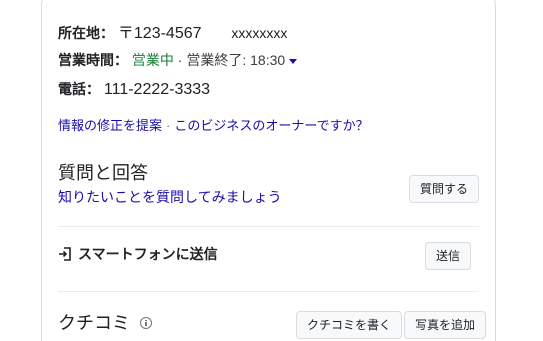  I want to click on address-row: 所在地： 〒123-4567 xxxxxxxx, so click(172, 33).